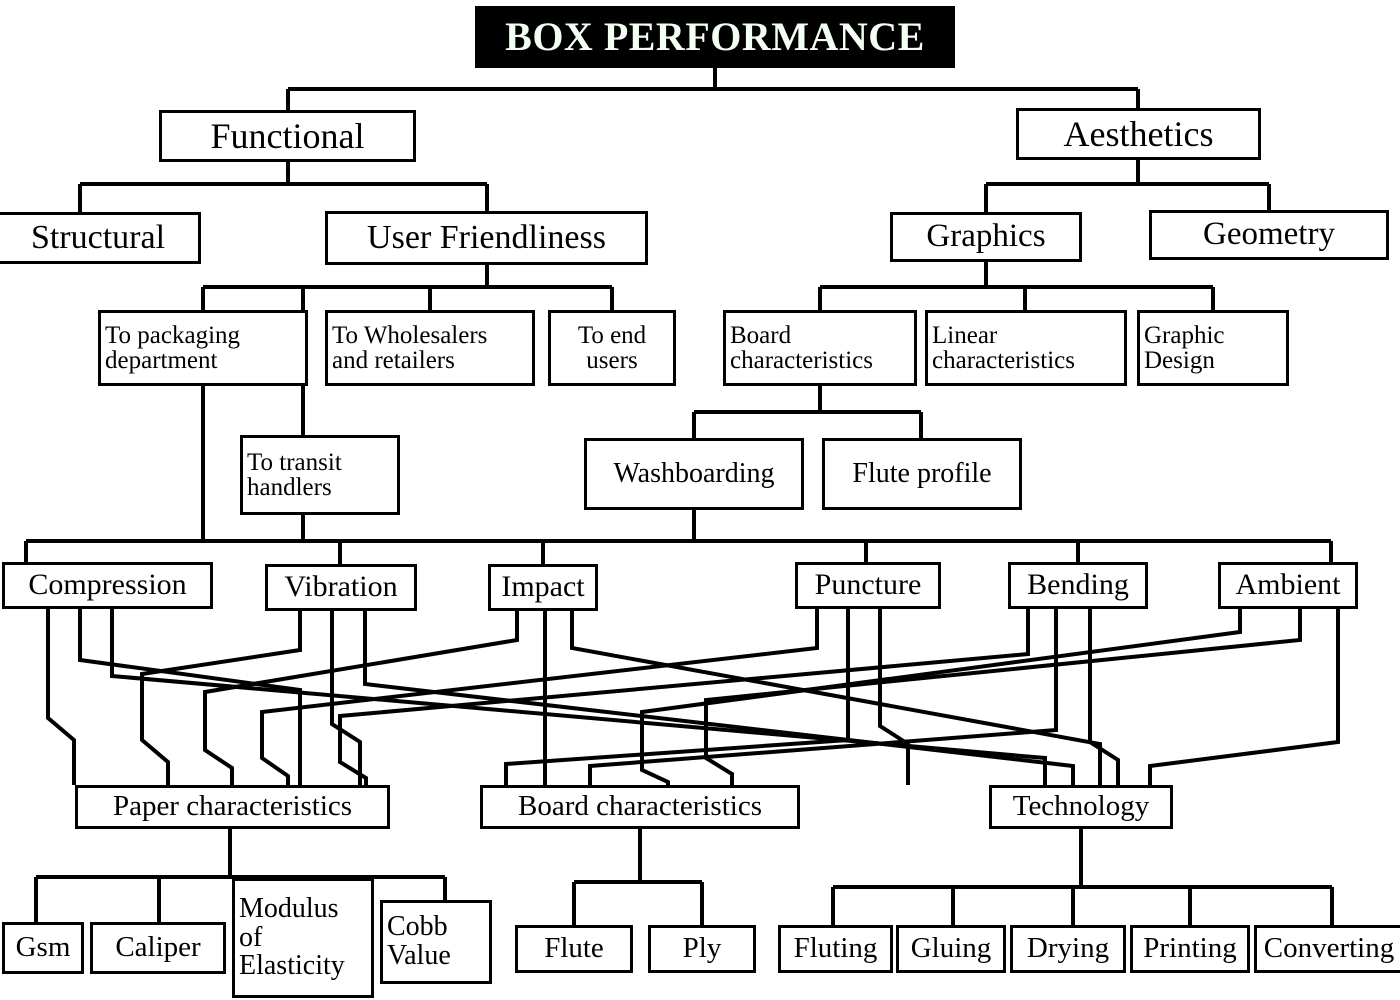 The height and width of the screenshot is (1000, 1400). I want to click on node-graphic-design: Graphic Design, so click(1213, 348).